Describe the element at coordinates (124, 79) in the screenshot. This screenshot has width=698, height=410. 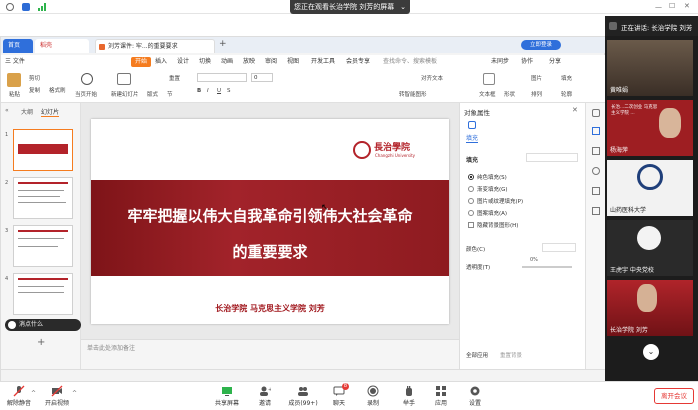
I see `new-slide-icon` at that location.